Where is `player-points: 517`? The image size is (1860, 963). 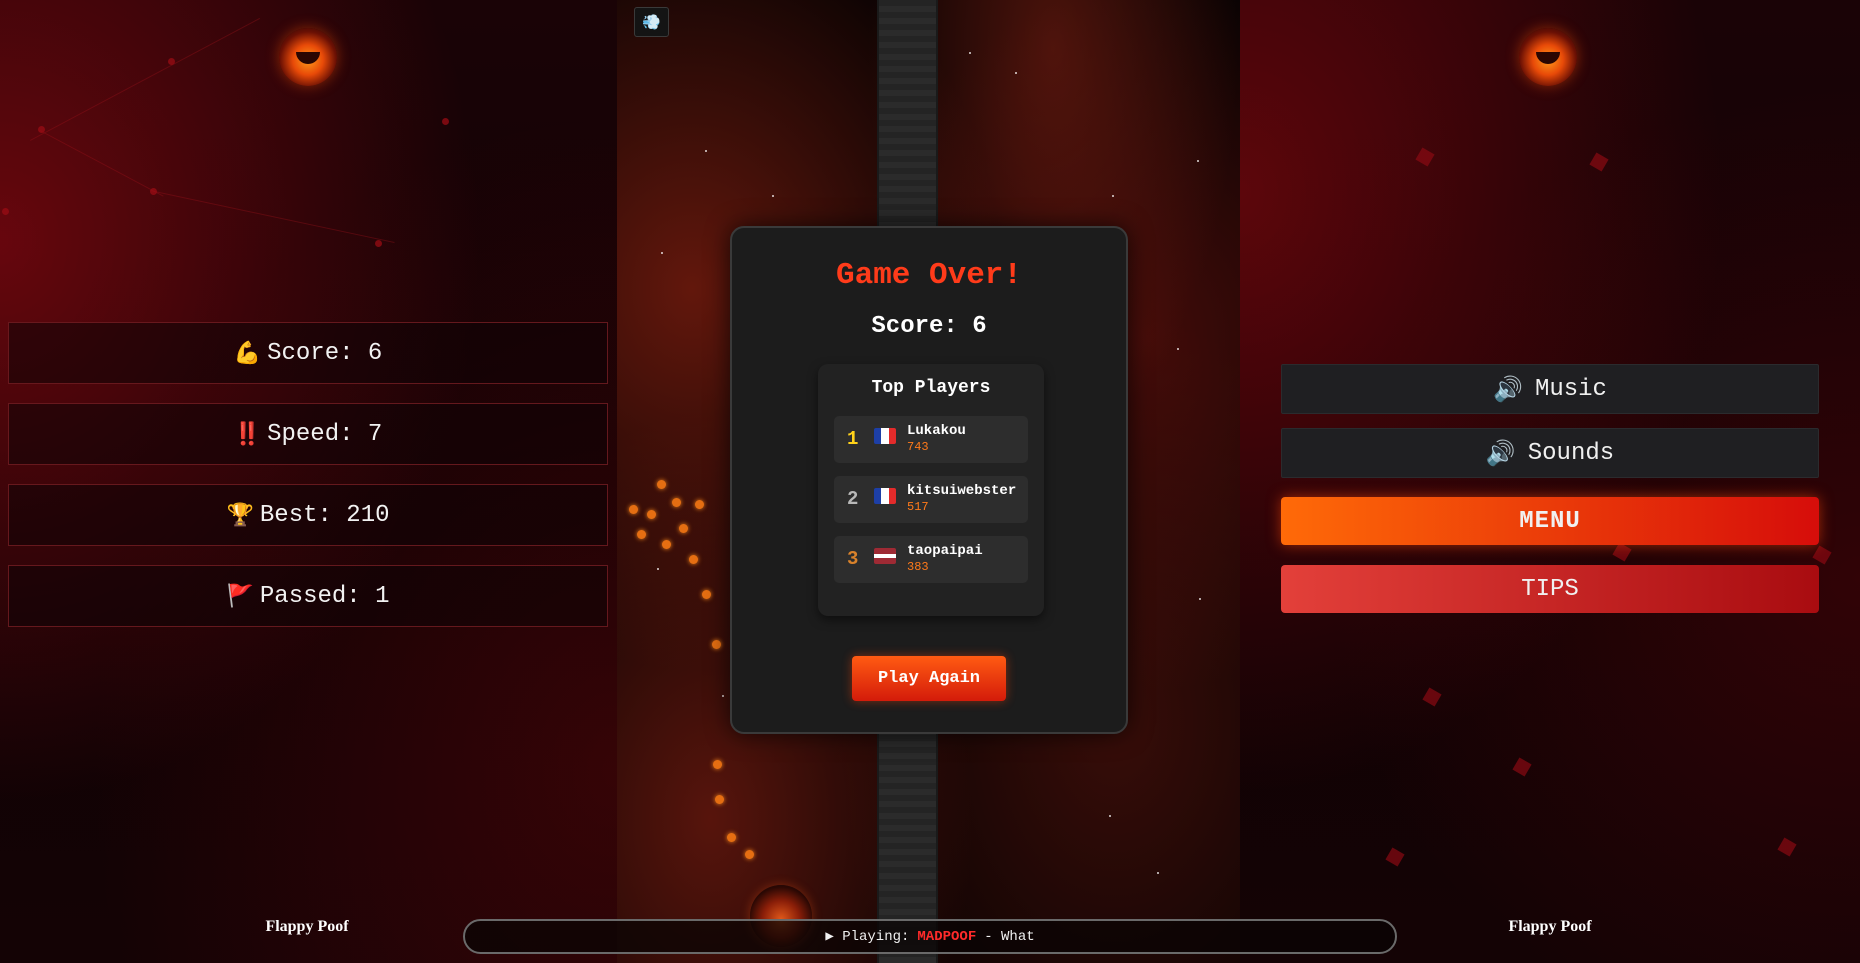
player-points: 517 is located at coordinates (918, 507).